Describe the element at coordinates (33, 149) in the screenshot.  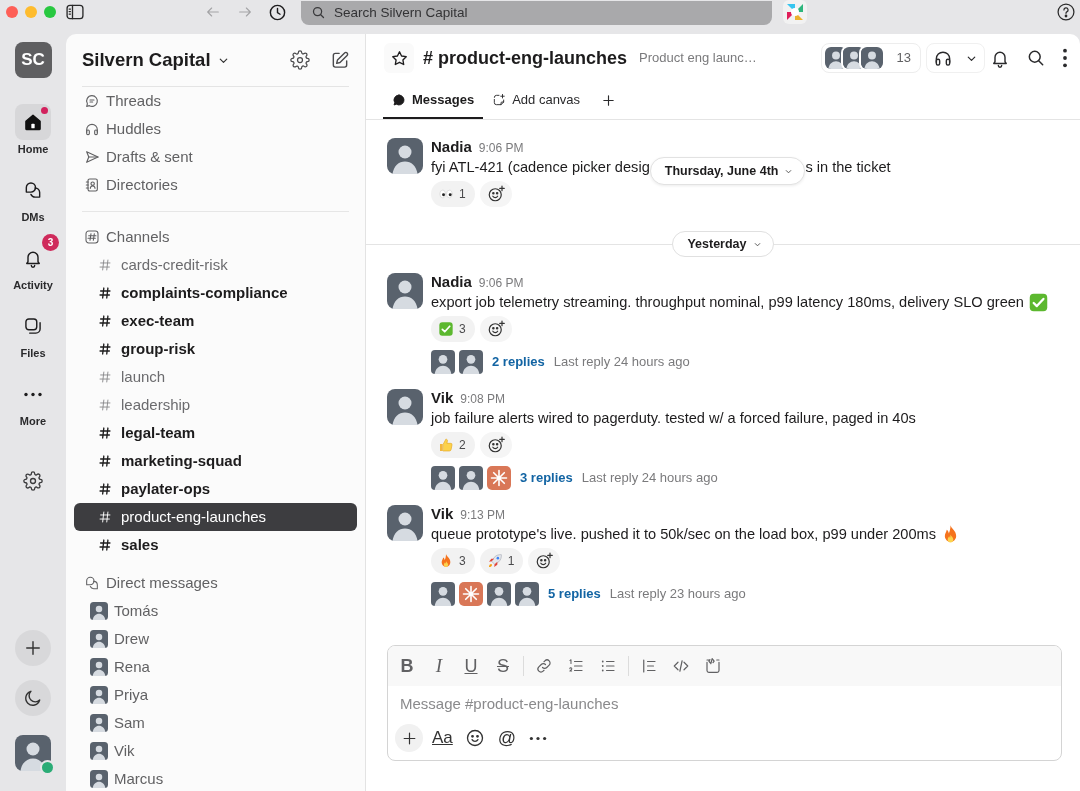
I see `rail-label: Home` at that location.